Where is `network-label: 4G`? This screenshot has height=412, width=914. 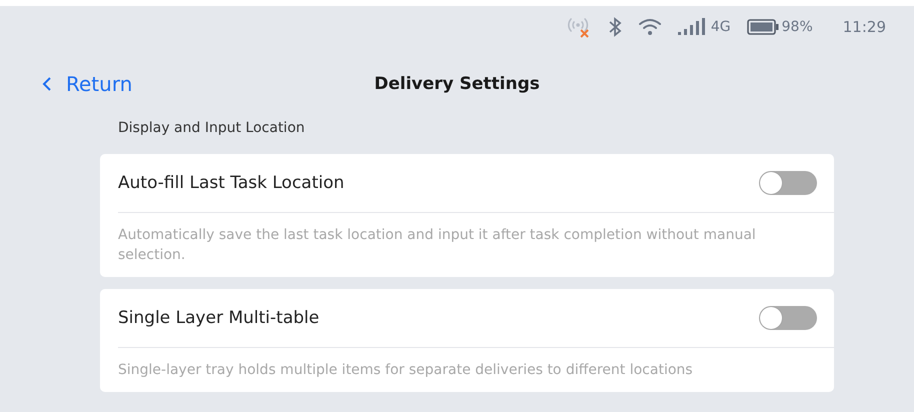
network-label: 4G is located at coordinates (720, 27).